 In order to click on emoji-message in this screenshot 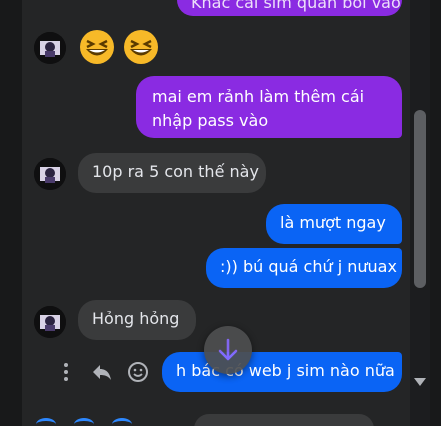, I will do `click(120, 49)`.